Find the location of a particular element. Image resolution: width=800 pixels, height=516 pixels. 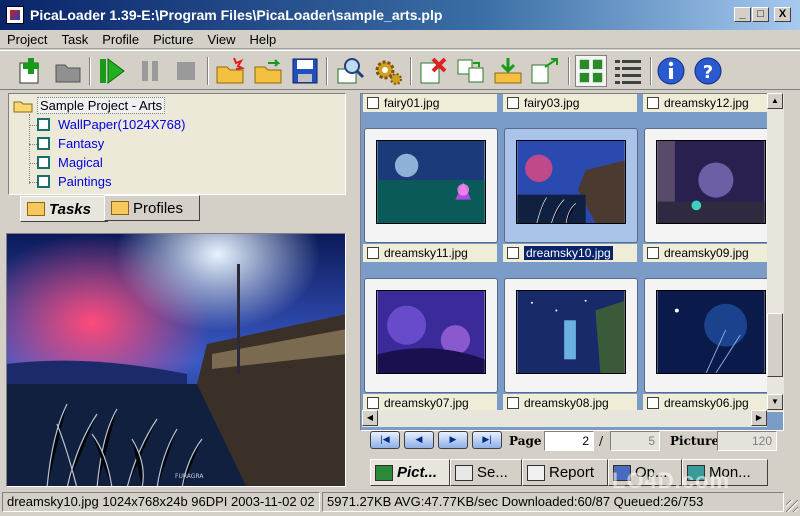

tab-report: Report is located at coordinates (565, 472).